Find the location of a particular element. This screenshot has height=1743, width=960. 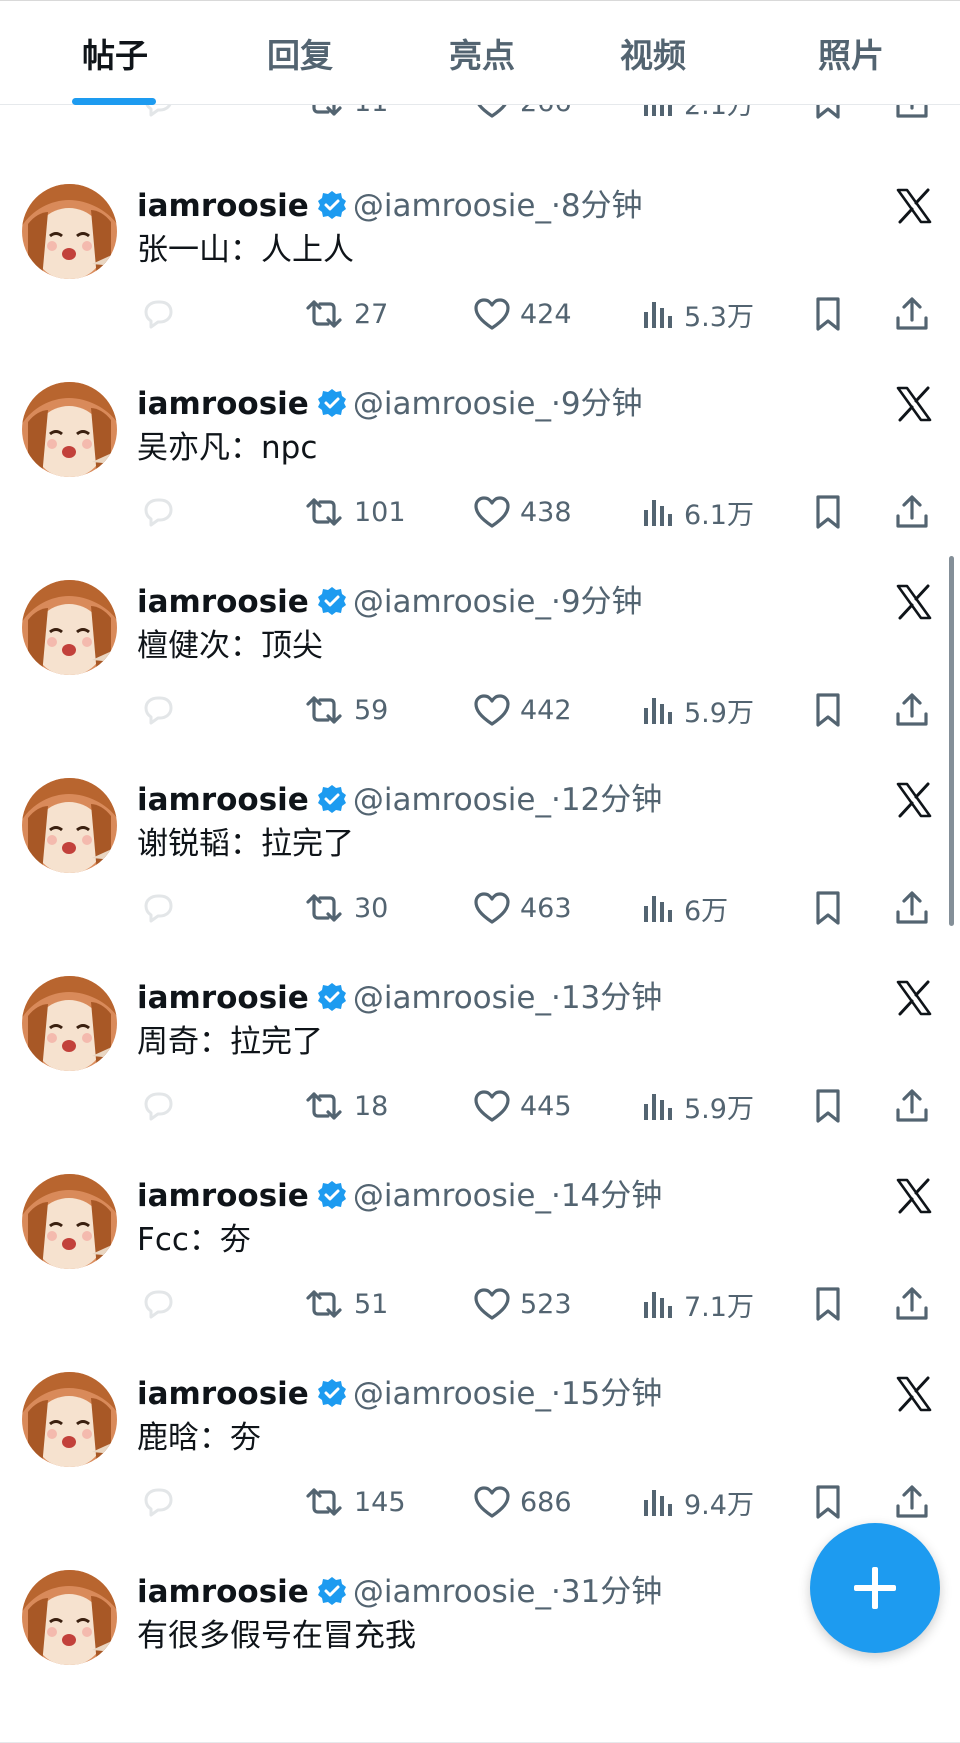

post-time: ·15分钟 is located at coordinates (606, 1394).